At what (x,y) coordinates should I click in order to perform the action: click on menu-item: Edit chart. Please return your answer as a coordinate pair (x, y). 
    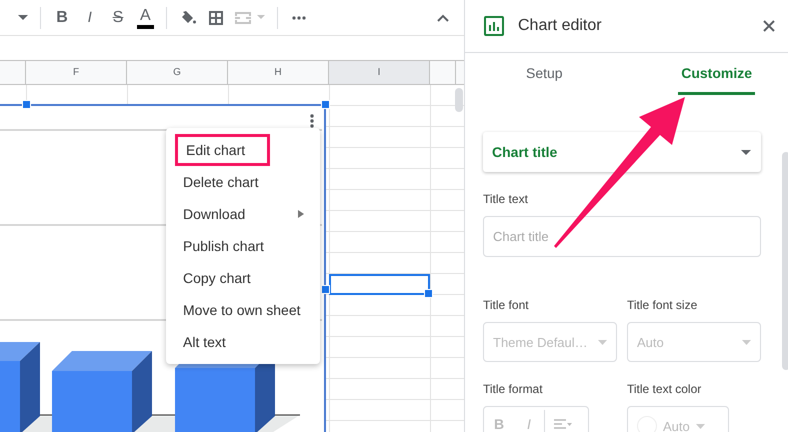
    Looking at the image, I should click on (222, 150).